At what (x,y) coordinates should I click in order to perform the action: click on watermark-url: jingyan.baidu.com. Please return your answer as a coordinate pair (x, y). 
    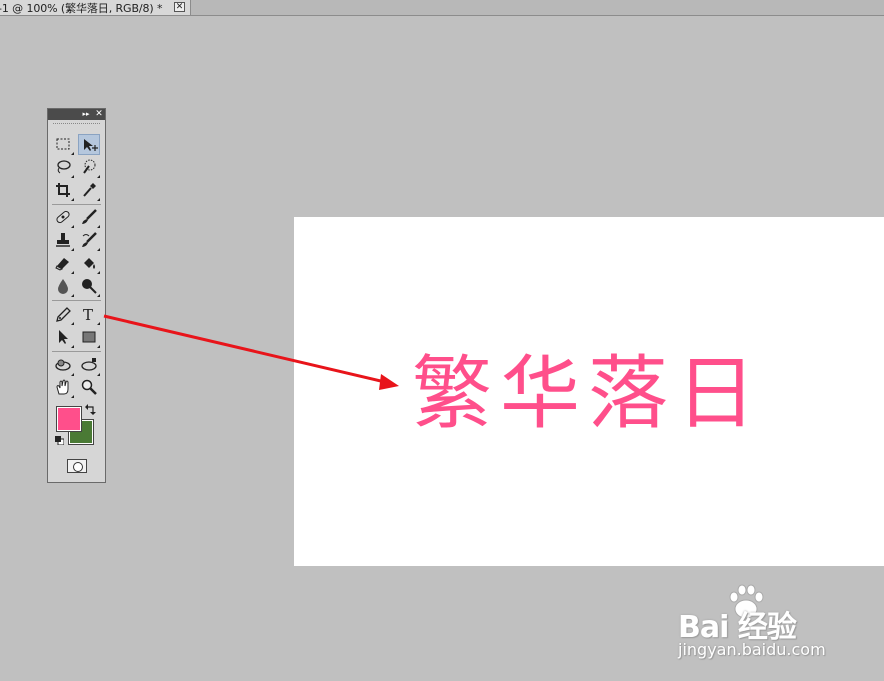
    Looking at the image, I should click on (752, 649).